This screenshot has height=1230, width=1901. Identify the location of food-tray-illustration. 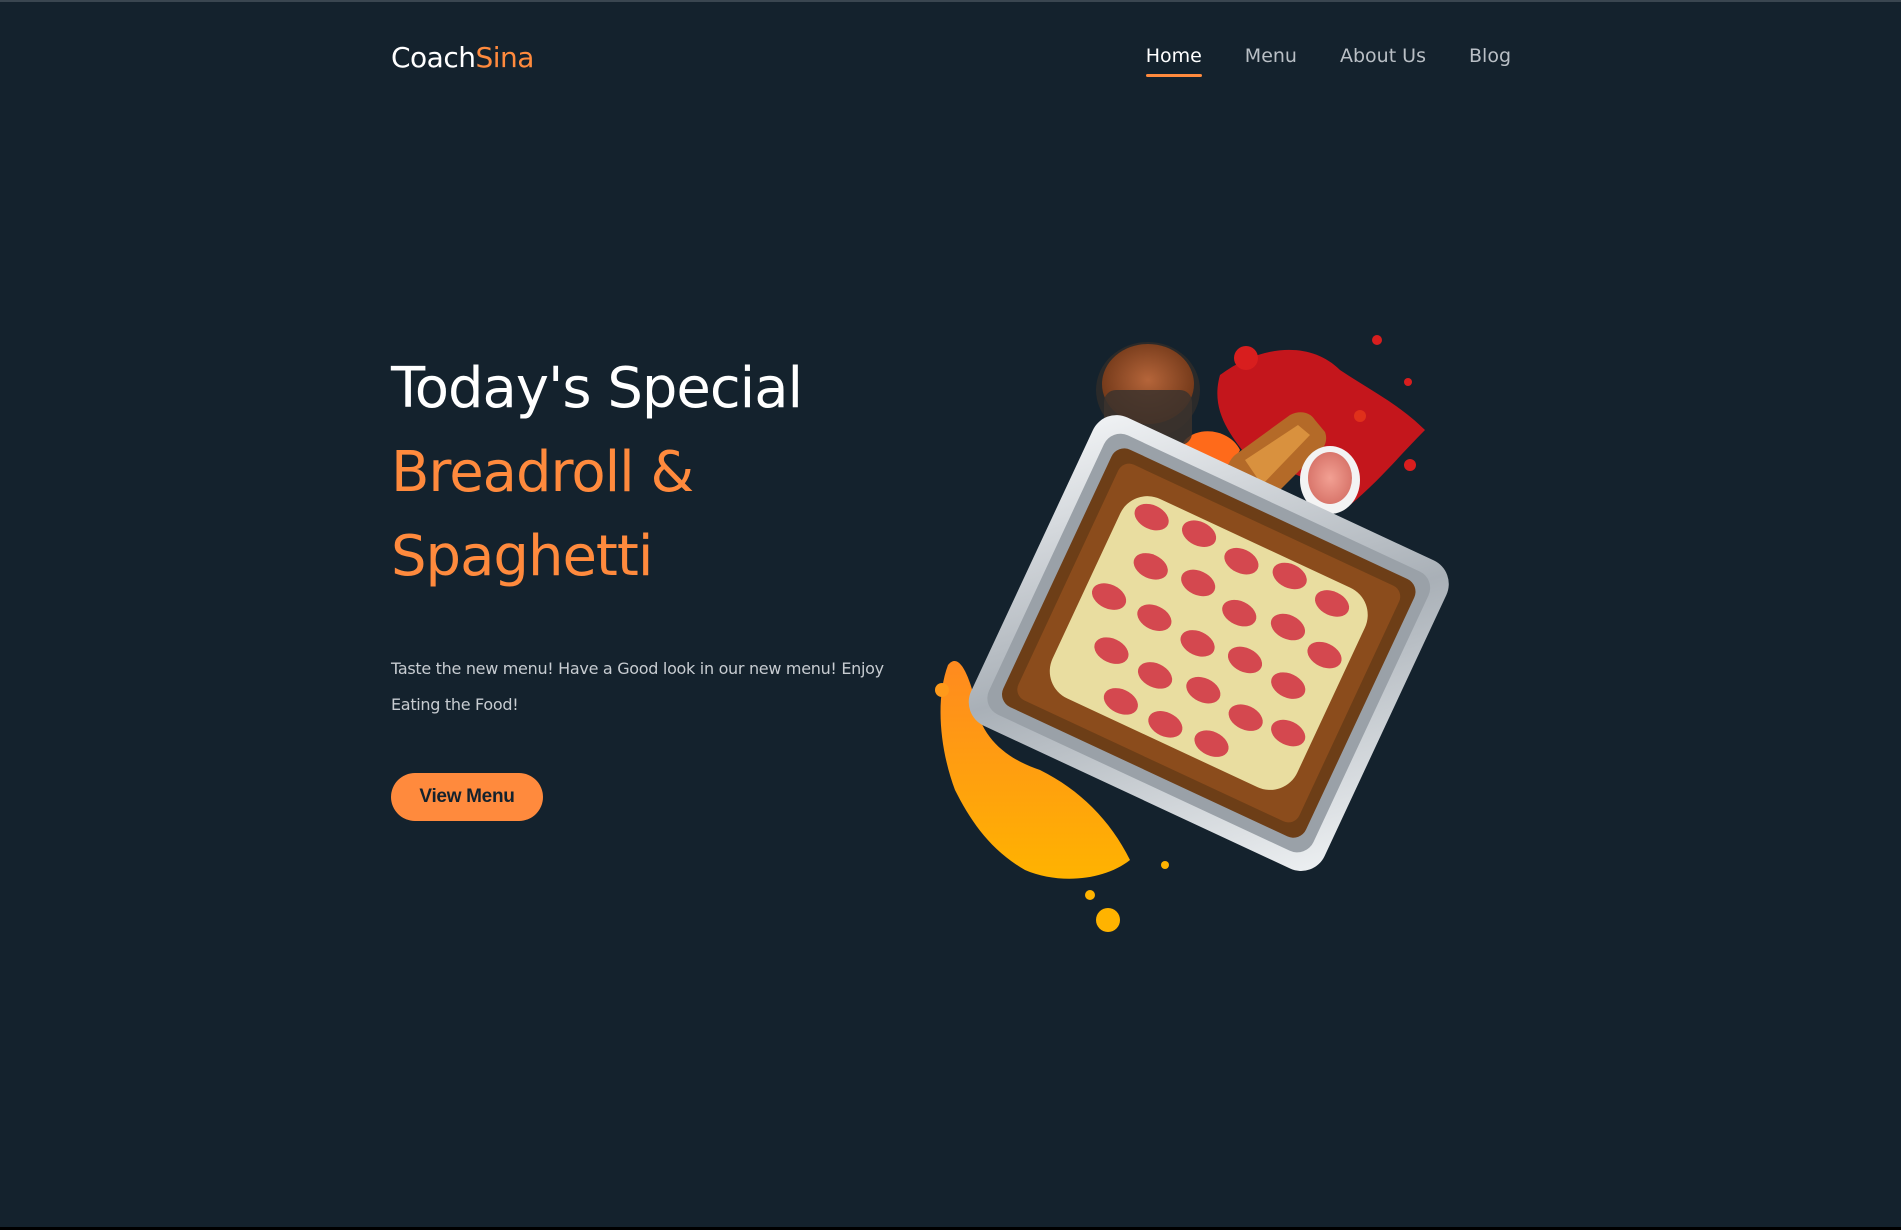
(1190, 635).